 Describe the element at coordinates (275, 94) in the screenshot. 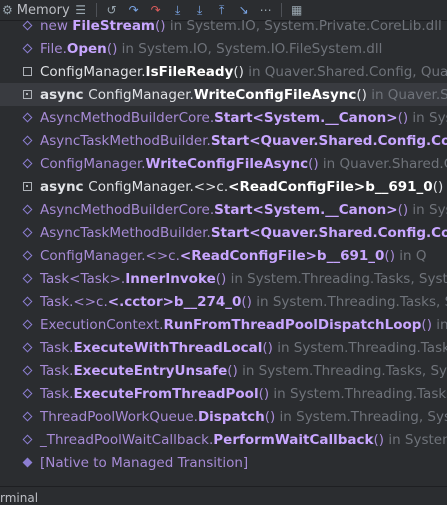

I see `frame-method-name: WriteConfigFileAsync` at that location.